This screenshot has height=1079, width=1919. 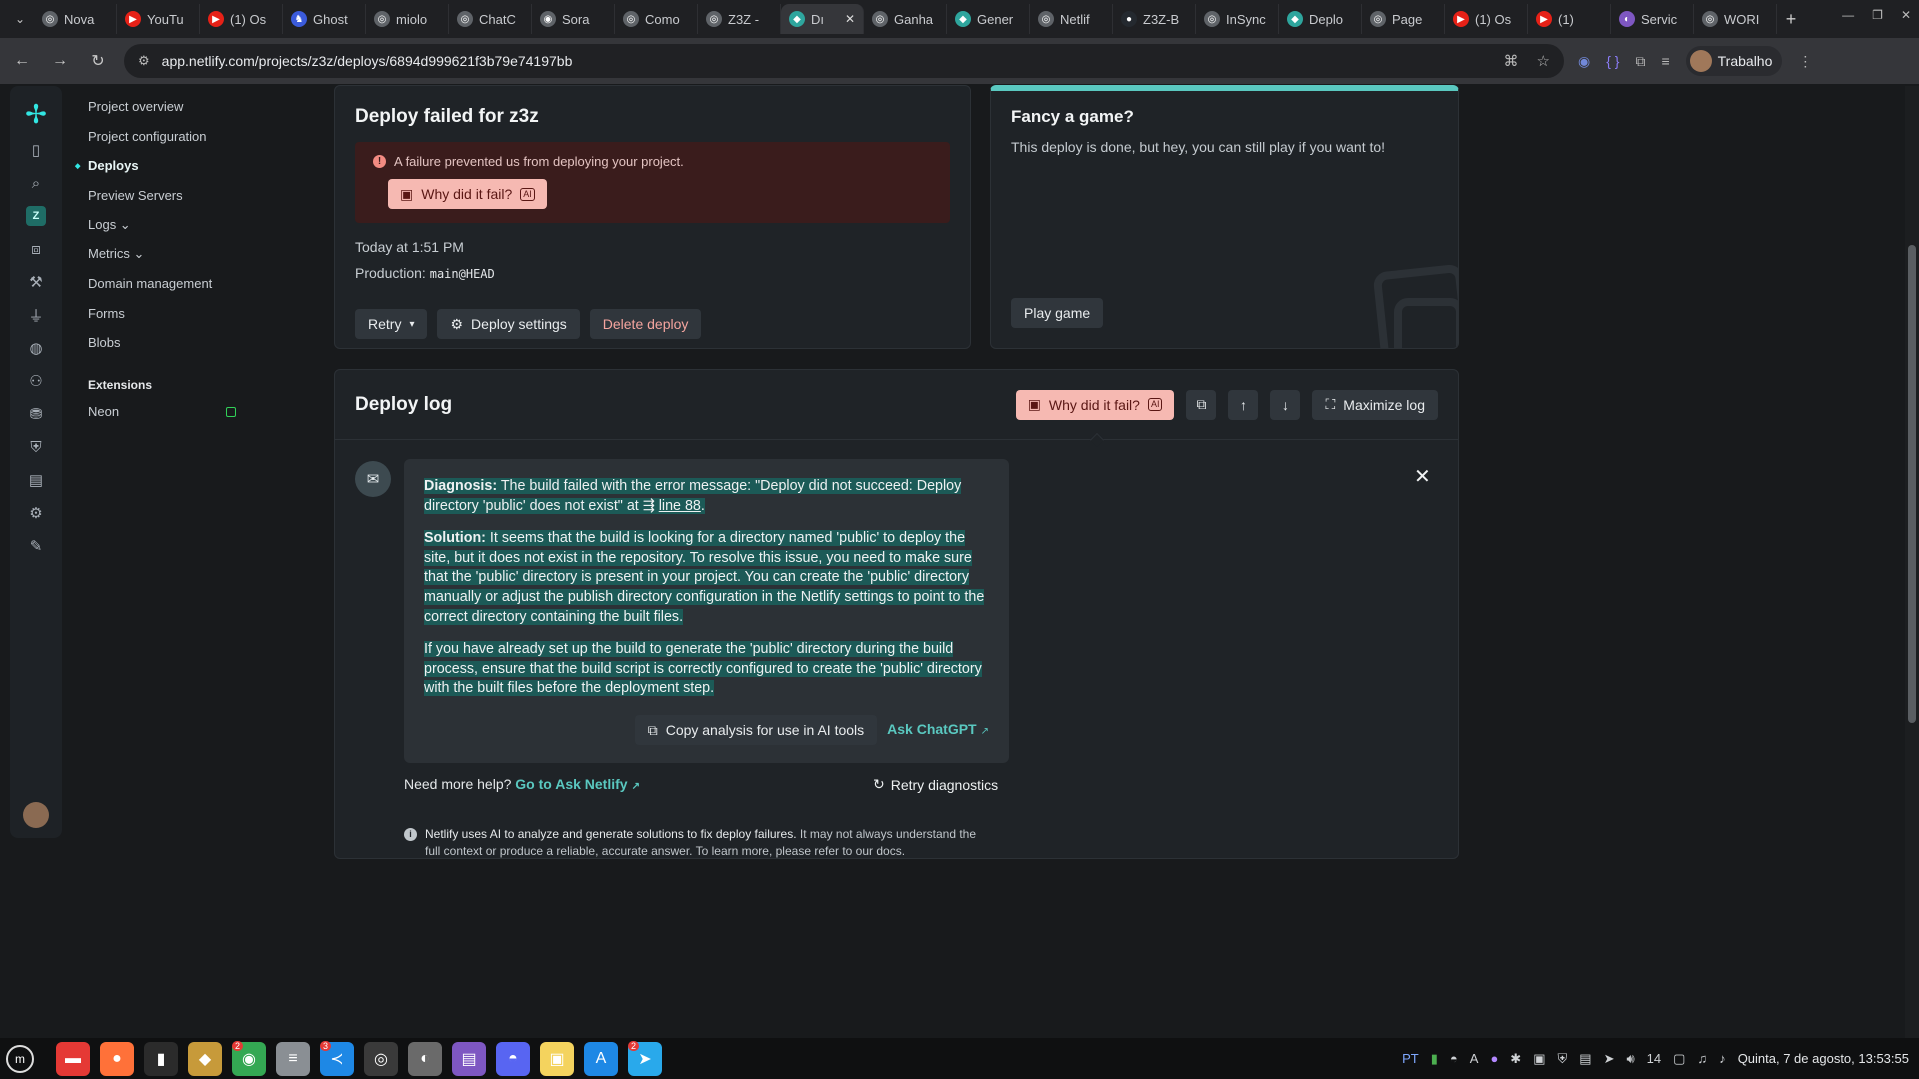 What do you see at coordinates (938, 730) in the screenshot?
I see `ask-chatgpt-link: Ask ChatGPT ↗` at bounding box center [938, 730].